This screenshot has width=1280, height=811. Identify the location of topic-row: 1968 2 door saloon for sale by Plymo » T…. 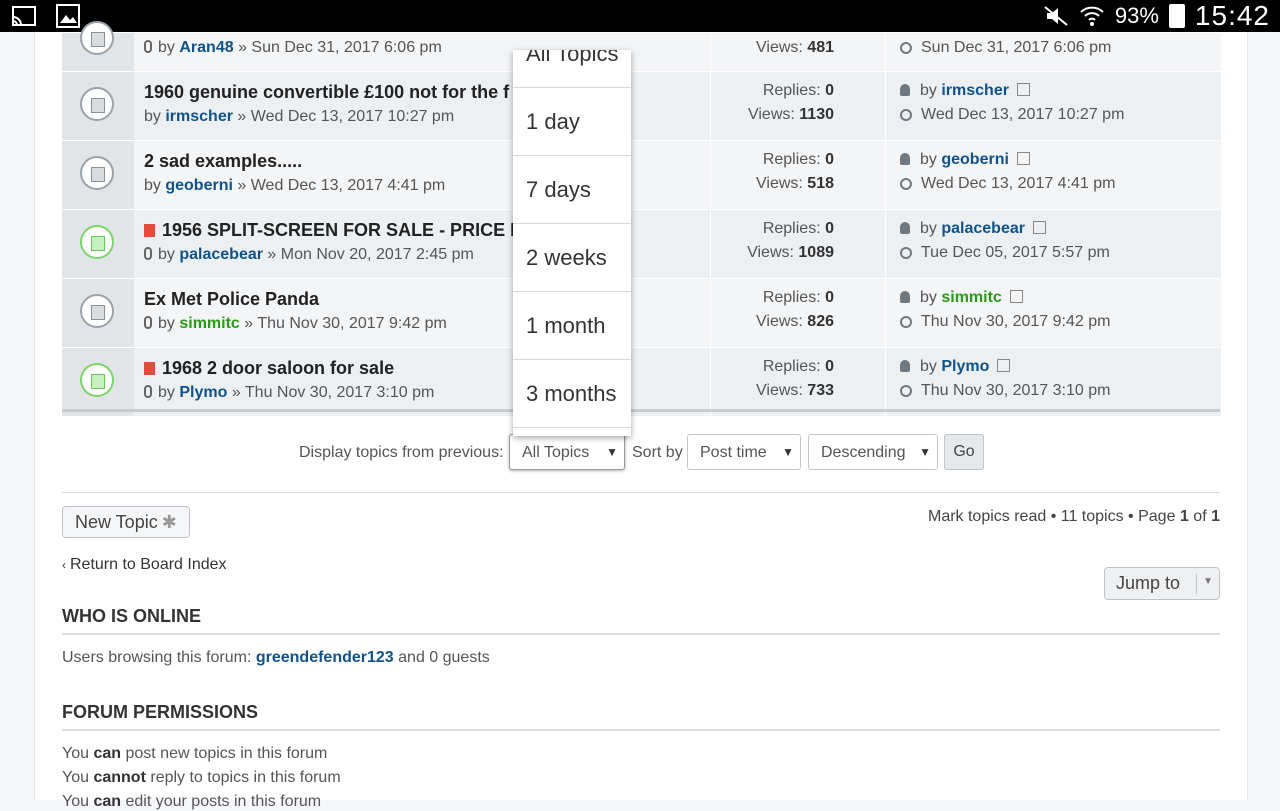
(641, 381).